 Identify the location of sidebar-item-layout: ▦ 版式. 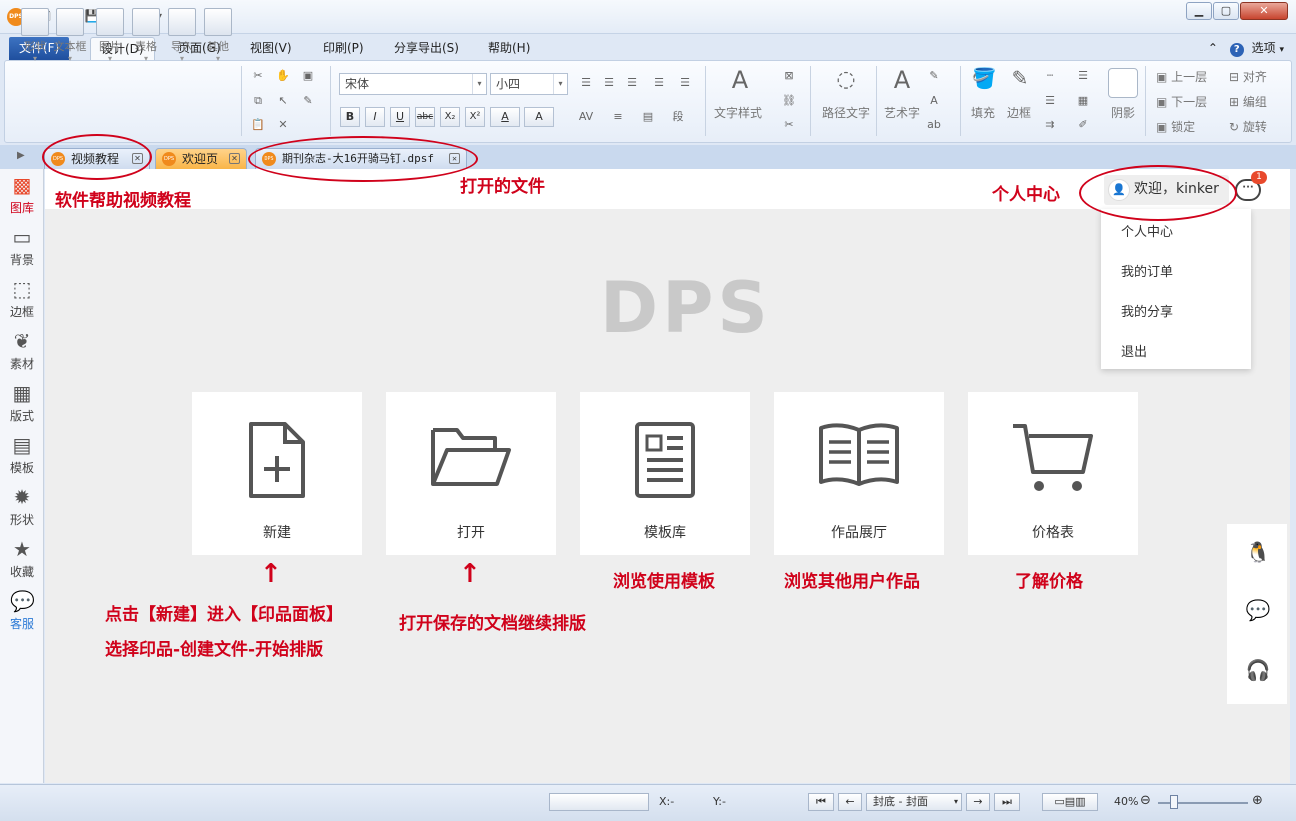
(22, 402).